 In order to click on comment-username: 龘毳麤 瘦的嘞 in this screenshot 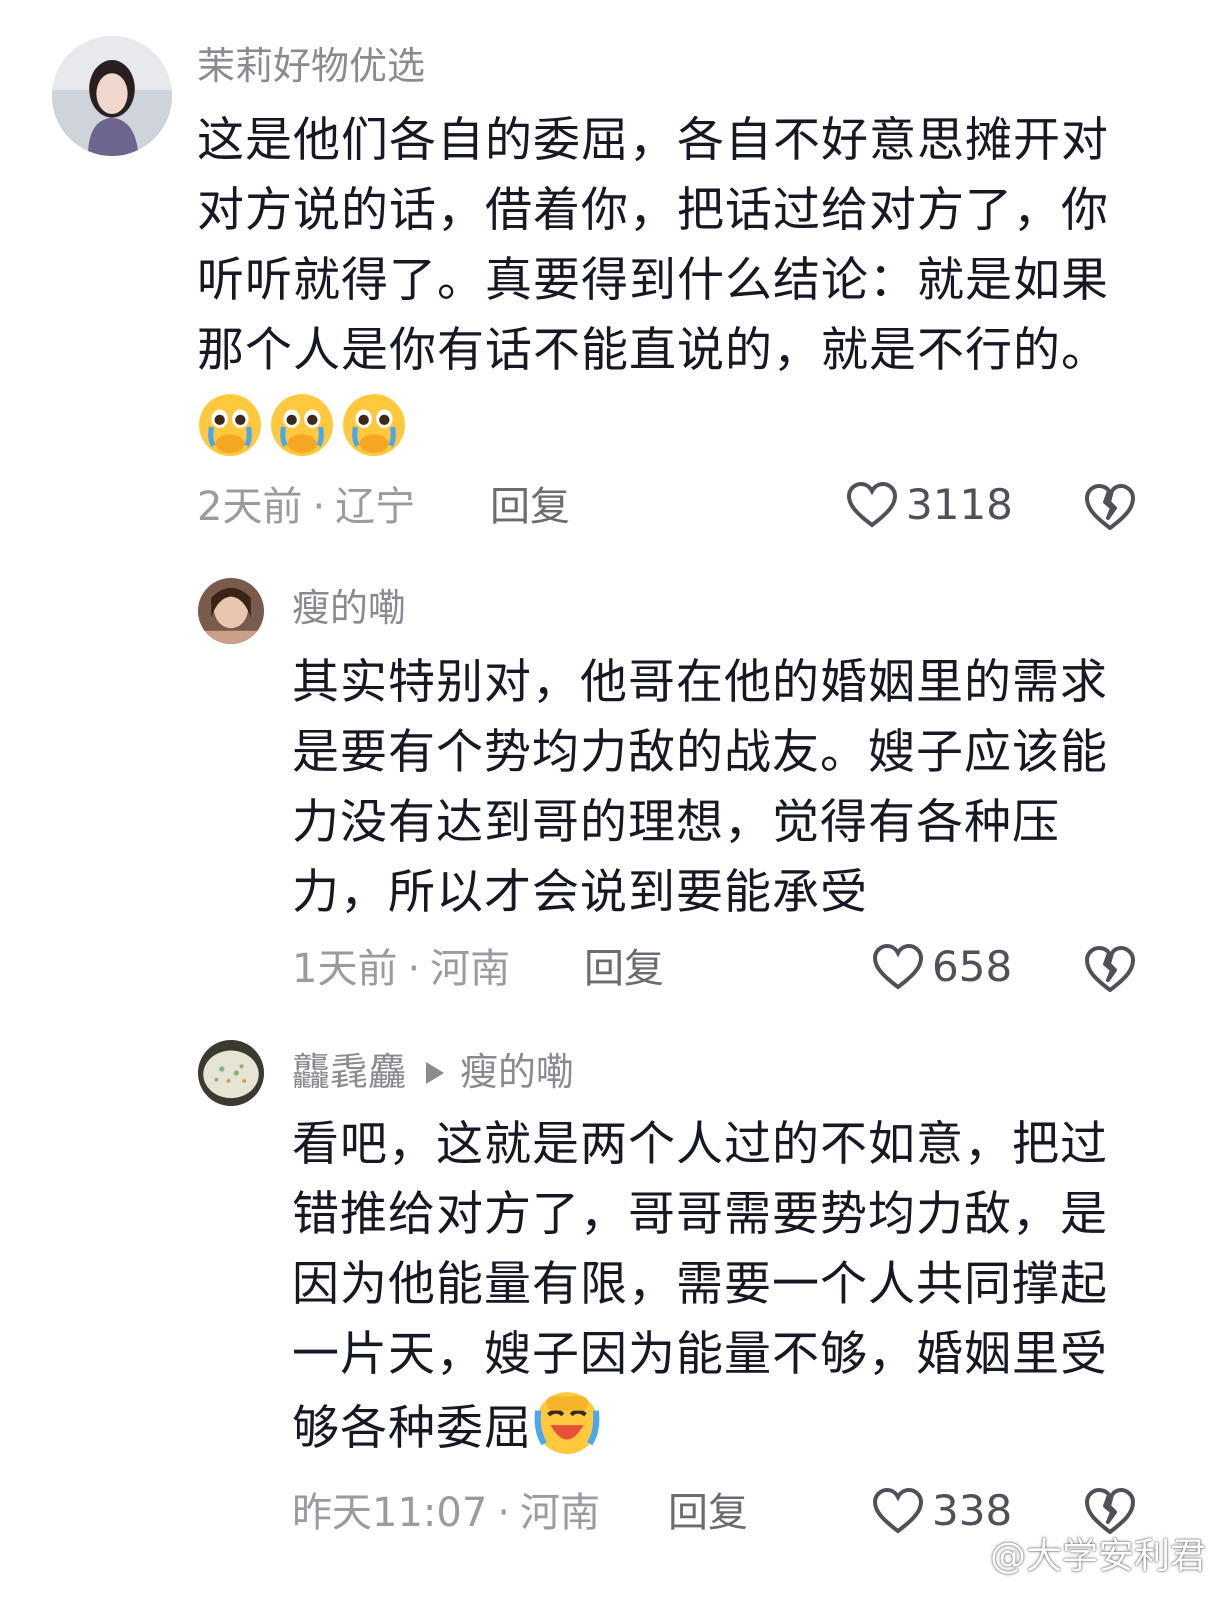, I will do `click(433, 1072)`.